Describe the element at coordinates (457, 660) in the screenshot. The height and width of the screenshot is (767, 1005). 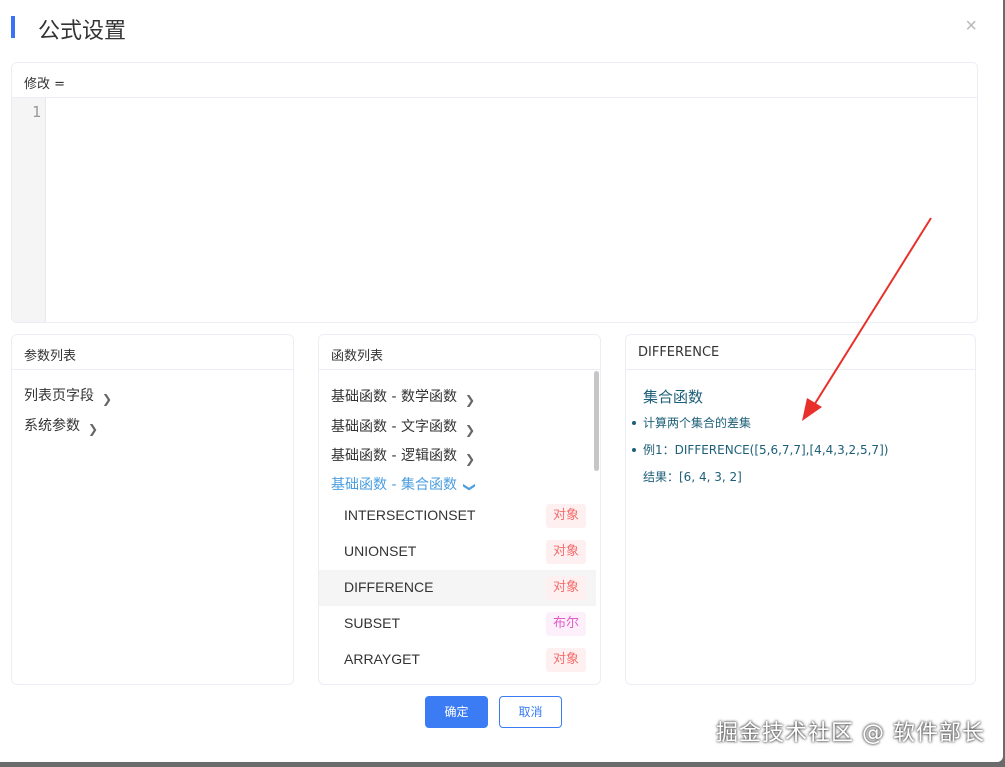
I see `function-item-arrayget: ARRAYGET 对象` at that location.